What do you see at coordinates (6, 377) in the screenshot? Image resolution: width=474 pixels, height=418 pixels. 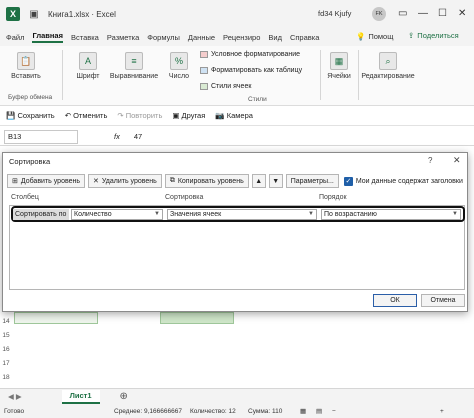 I see `row-header: 18` at bounding box center [6, 377].